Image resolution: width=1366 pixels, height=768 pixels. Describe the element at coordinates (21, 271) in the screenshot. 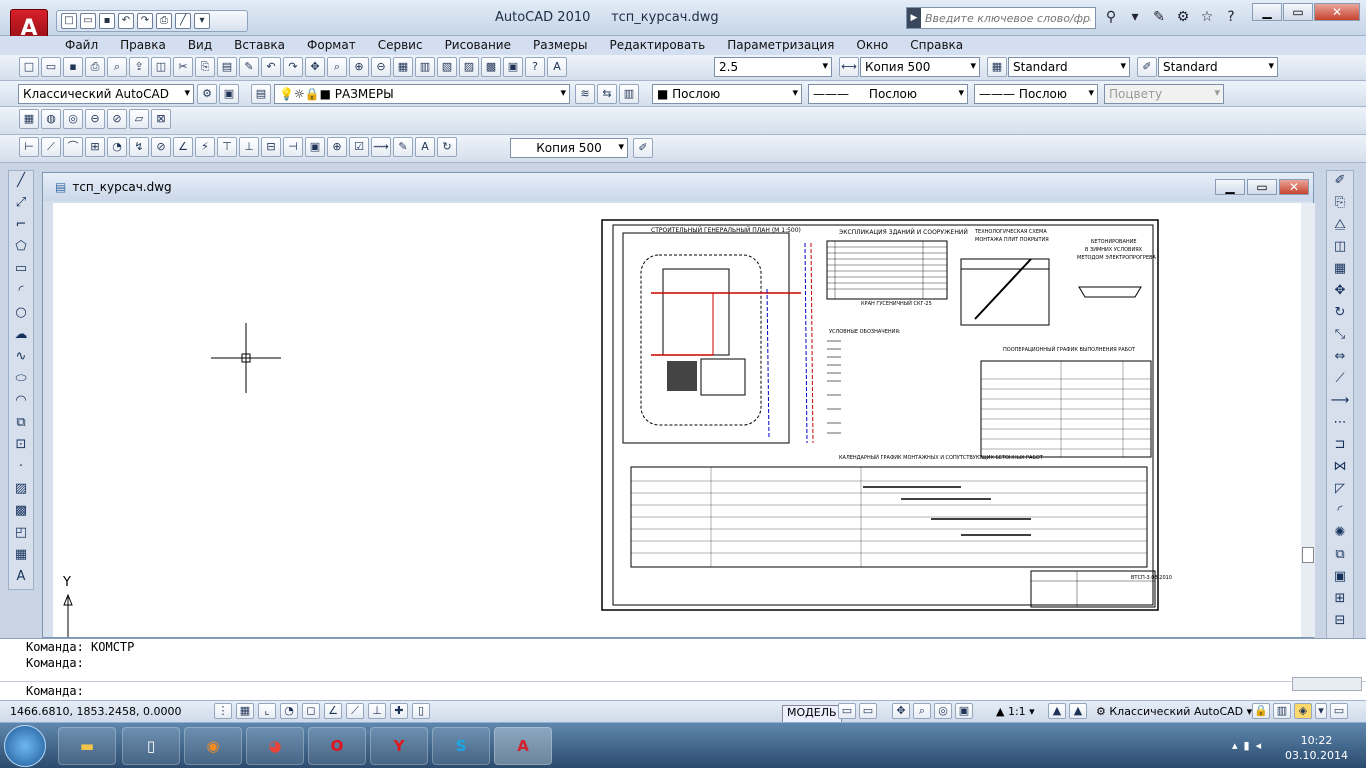

I see `rectangle-icon: ▭` at that location.